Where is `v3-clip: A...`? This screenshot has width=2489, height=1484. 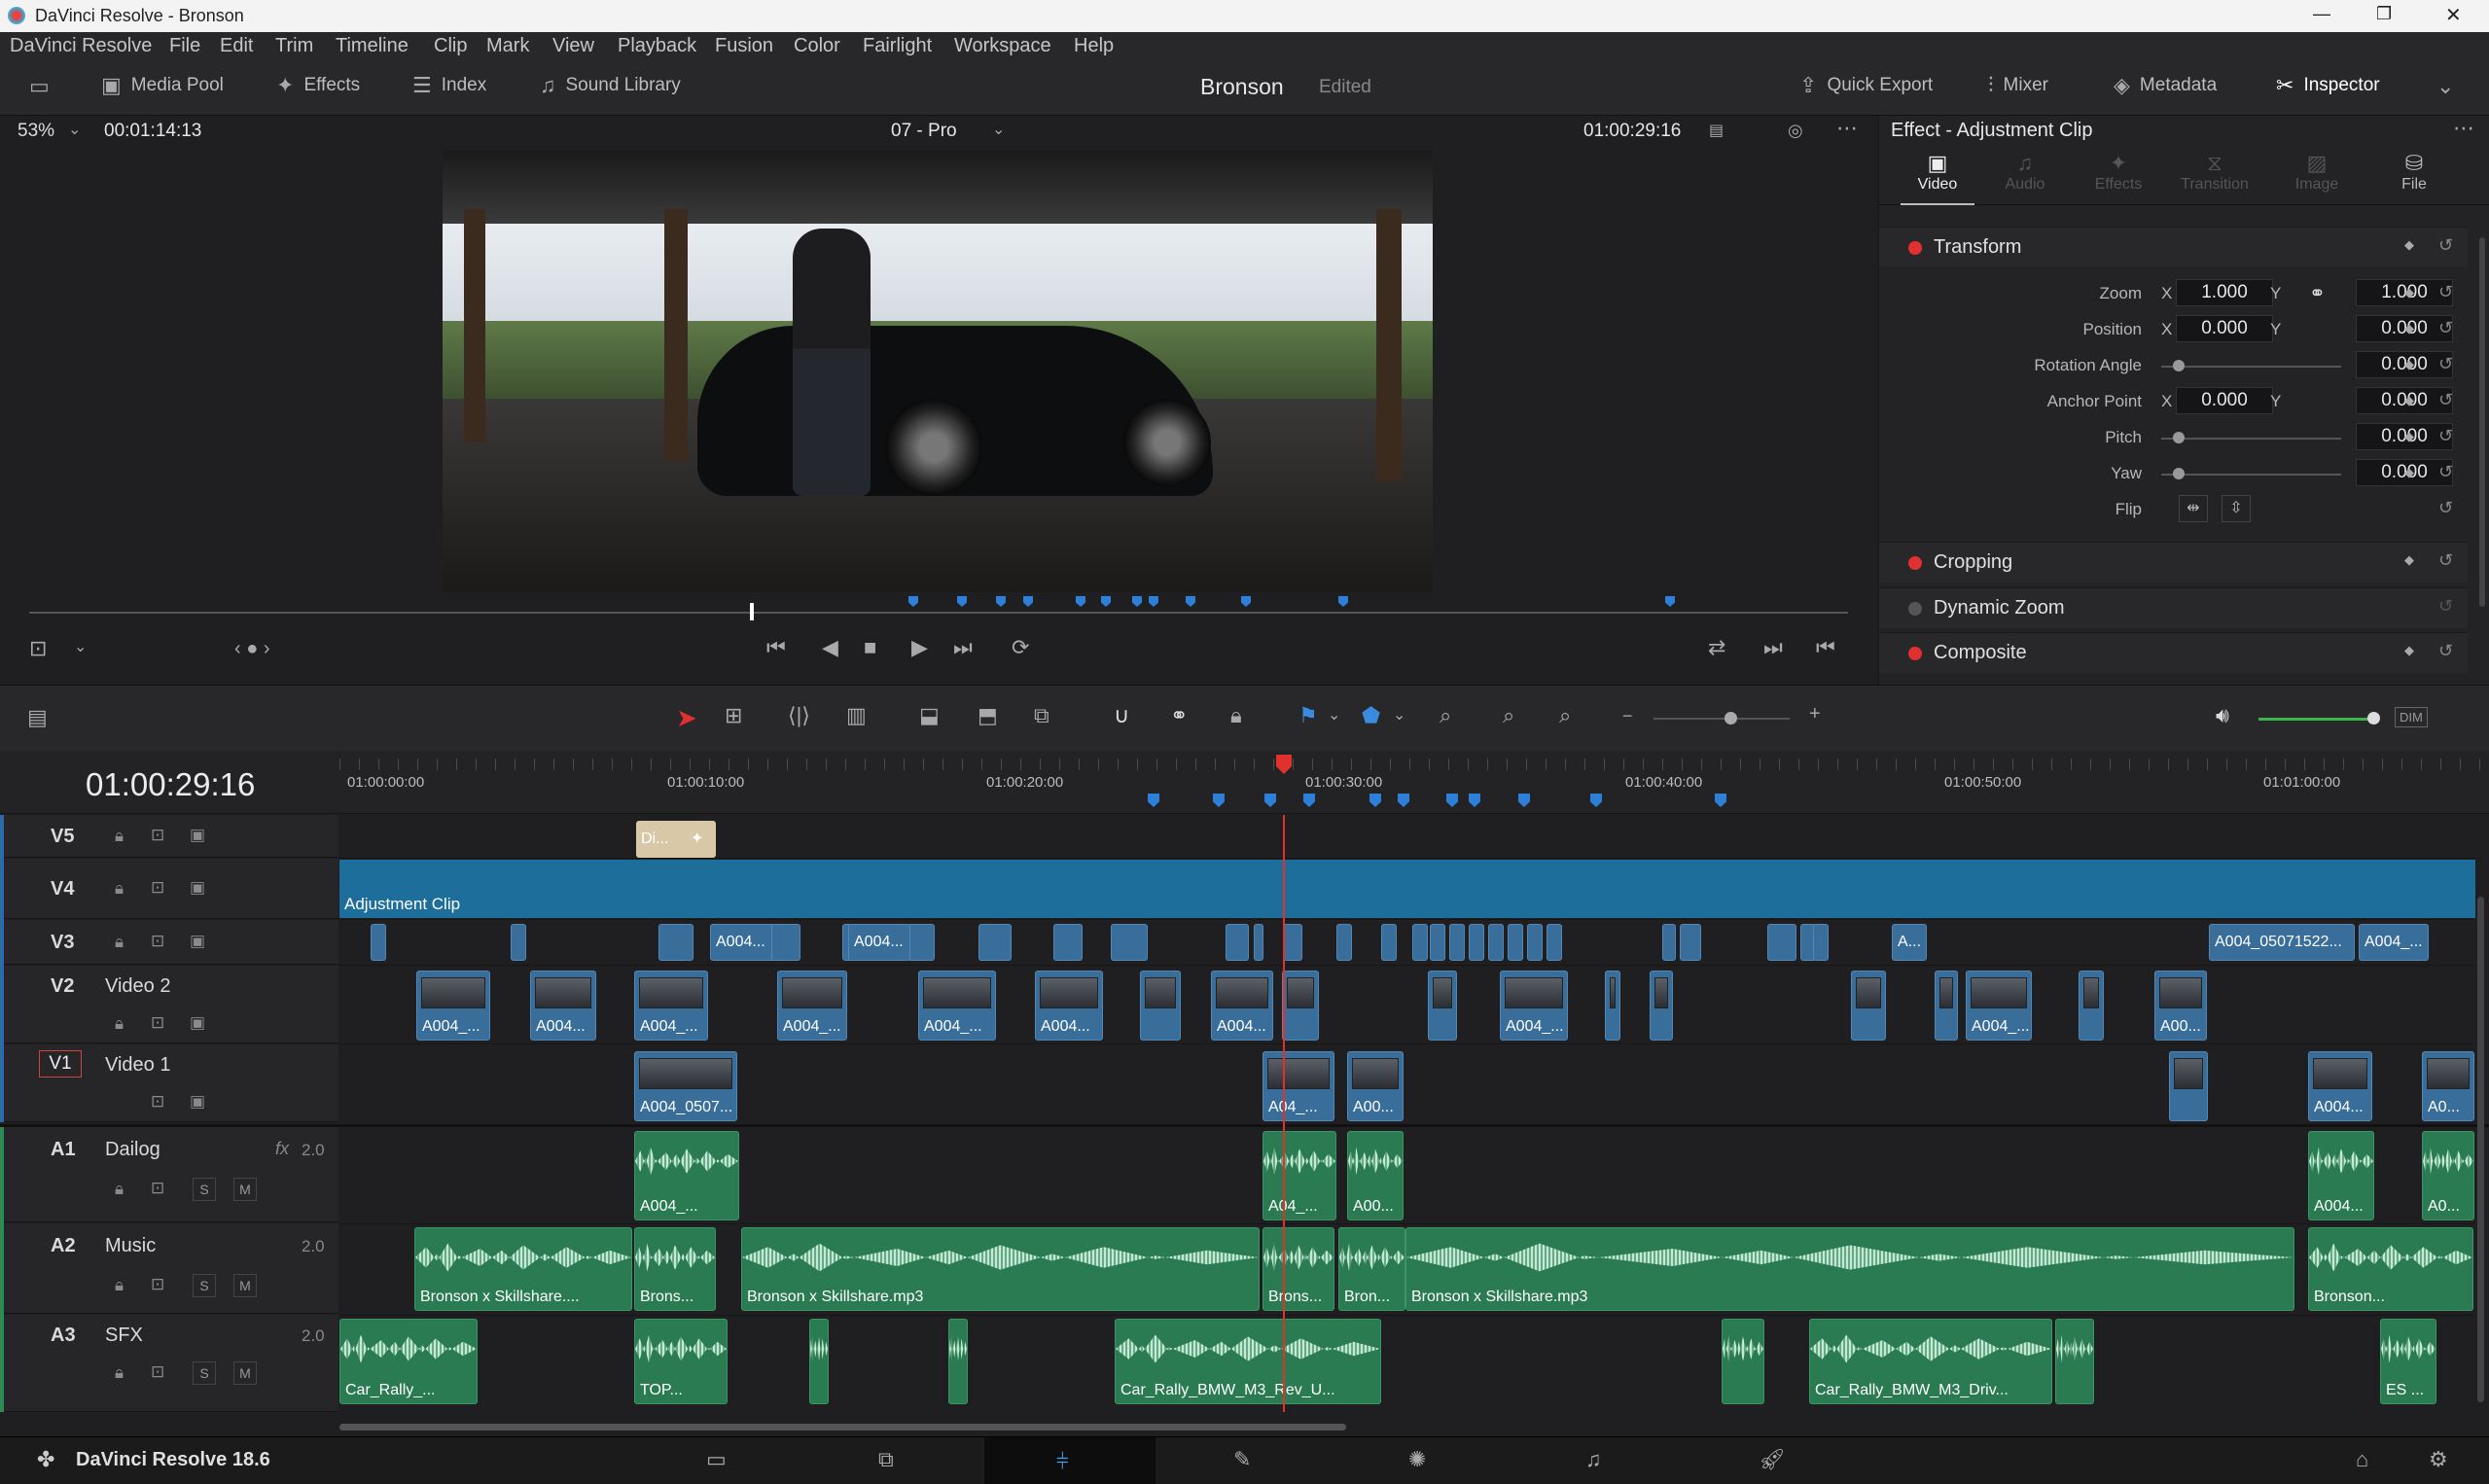 v3-clip: A... is located at coordinates (1909, 943).